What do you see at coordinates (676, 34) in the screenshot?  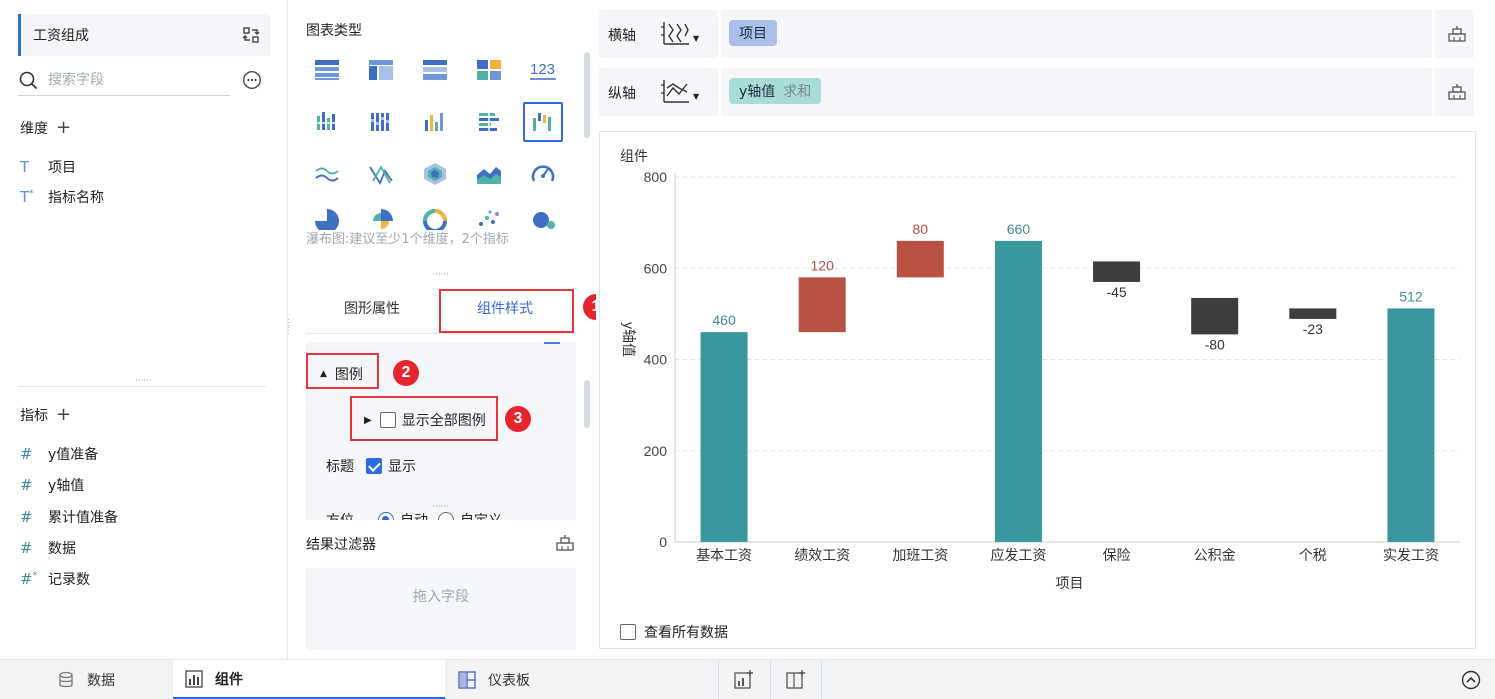 I see `x-axis-type-icon` at bounding box center [676, 34].